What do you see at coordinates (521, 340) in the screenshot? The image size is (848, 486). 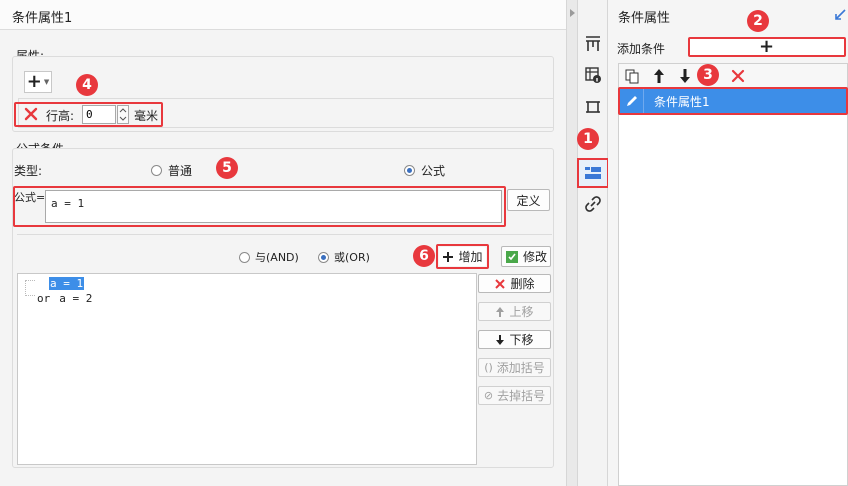 I see `move-down-label: 下移` at bounding box center [521, 340].